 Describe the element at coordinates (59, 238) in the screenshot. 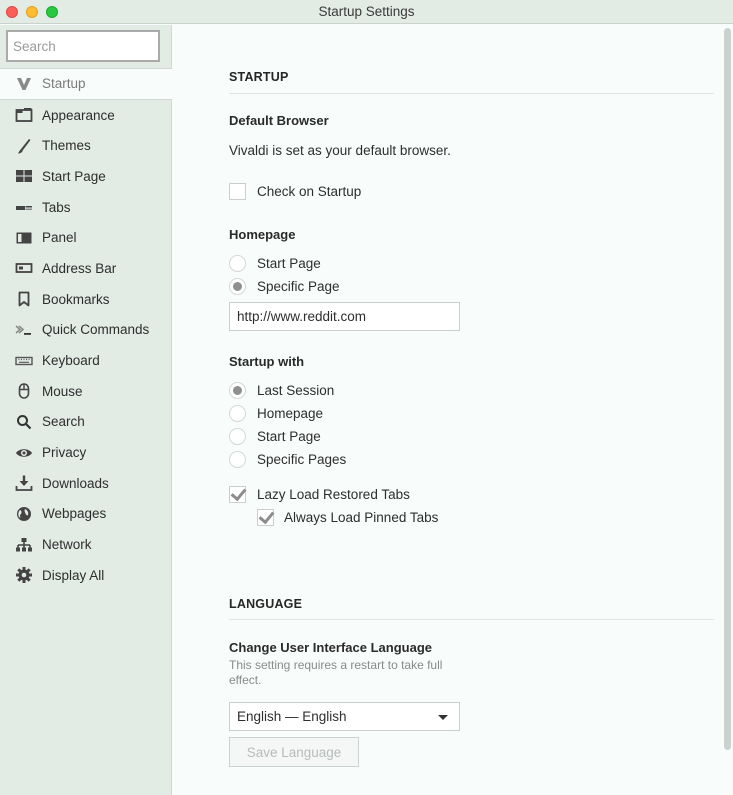

I see `sidebar-item-label: Panel` at that location.